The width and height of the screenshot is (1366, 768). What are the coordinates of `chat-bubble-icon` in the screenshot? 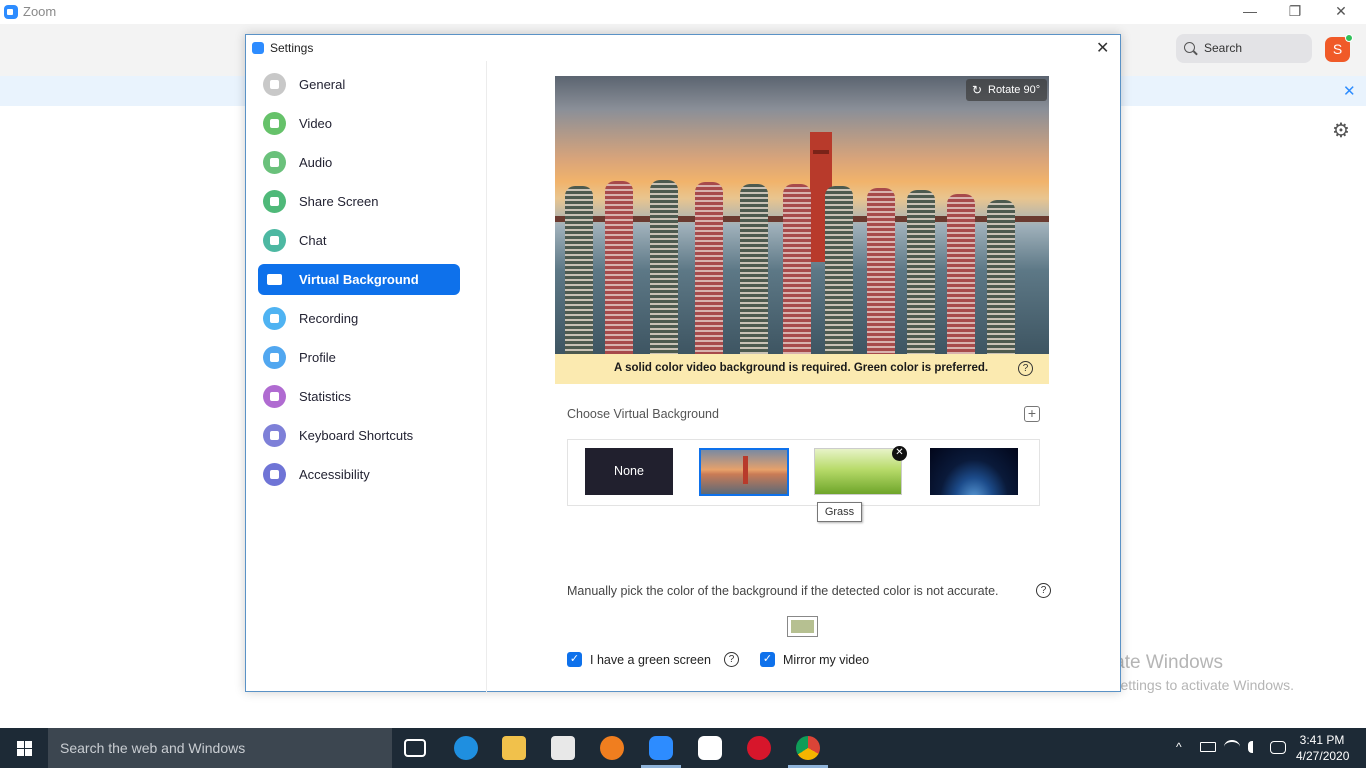 It's located at (274, 240).